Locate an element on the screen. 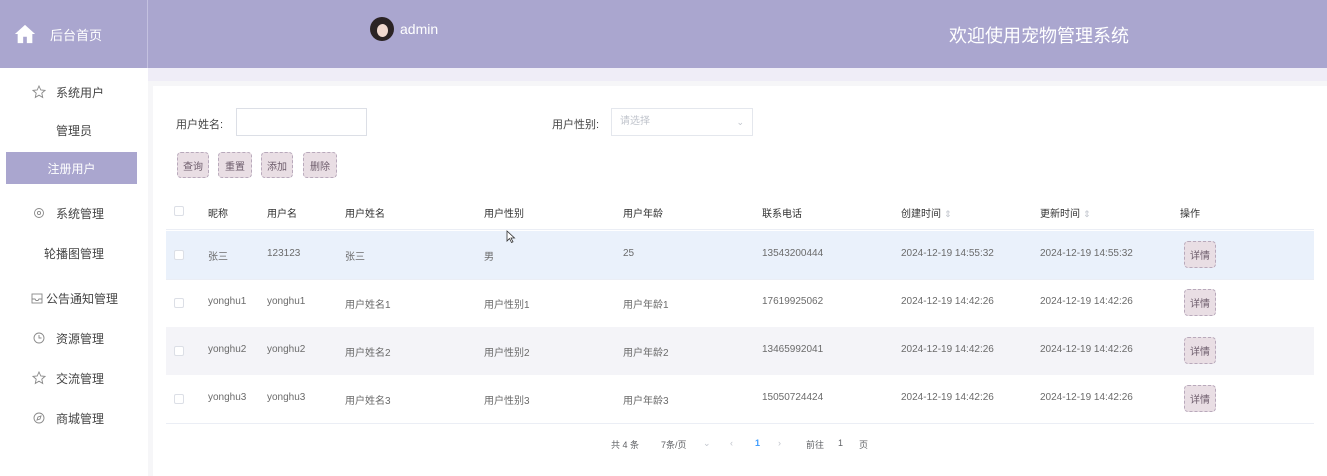  column-header: 联系电话 is located at coordinates (782, 214).